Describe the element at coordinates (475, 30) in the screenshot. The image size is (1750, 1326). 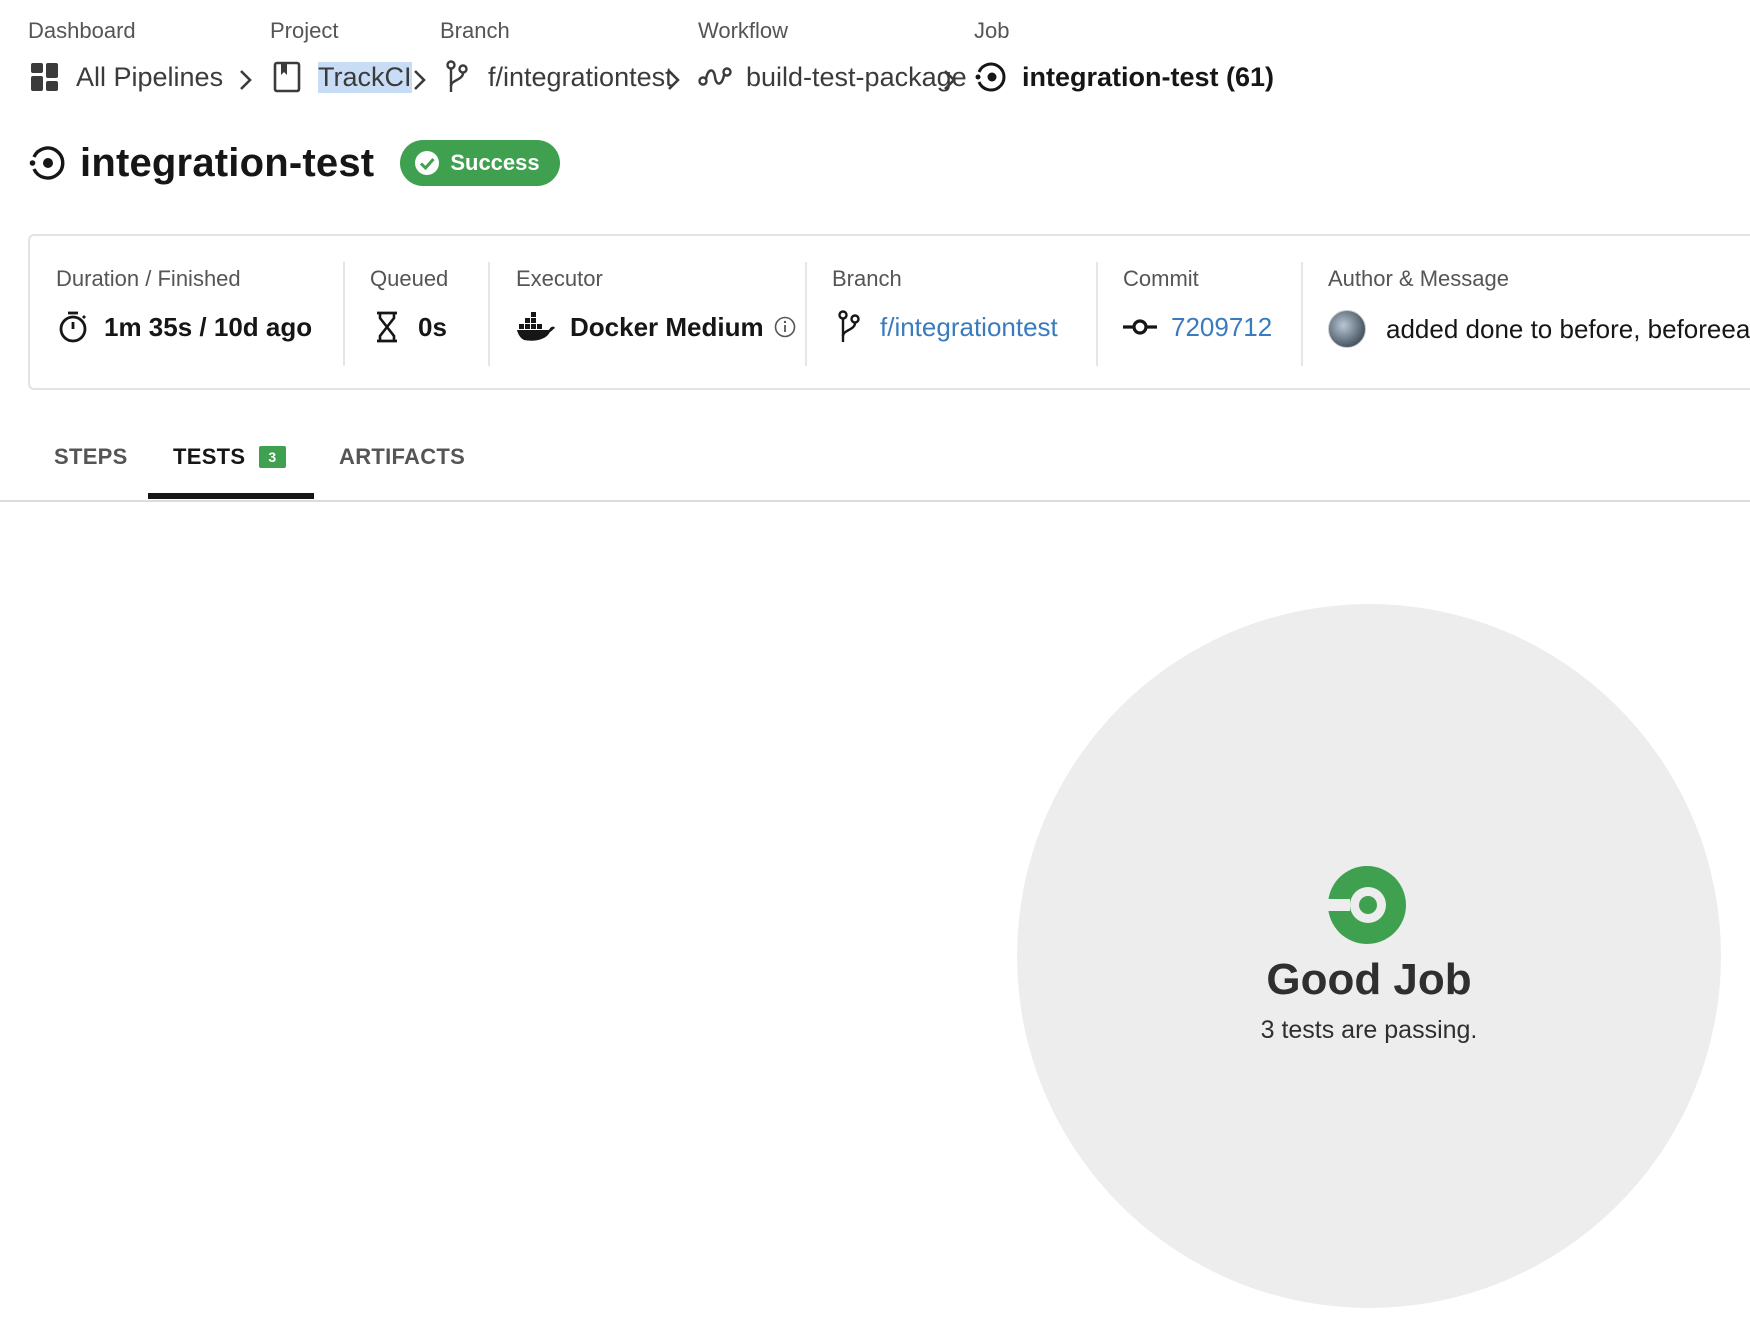
I see `breadcrumb-branch-label: Branch` at that location.